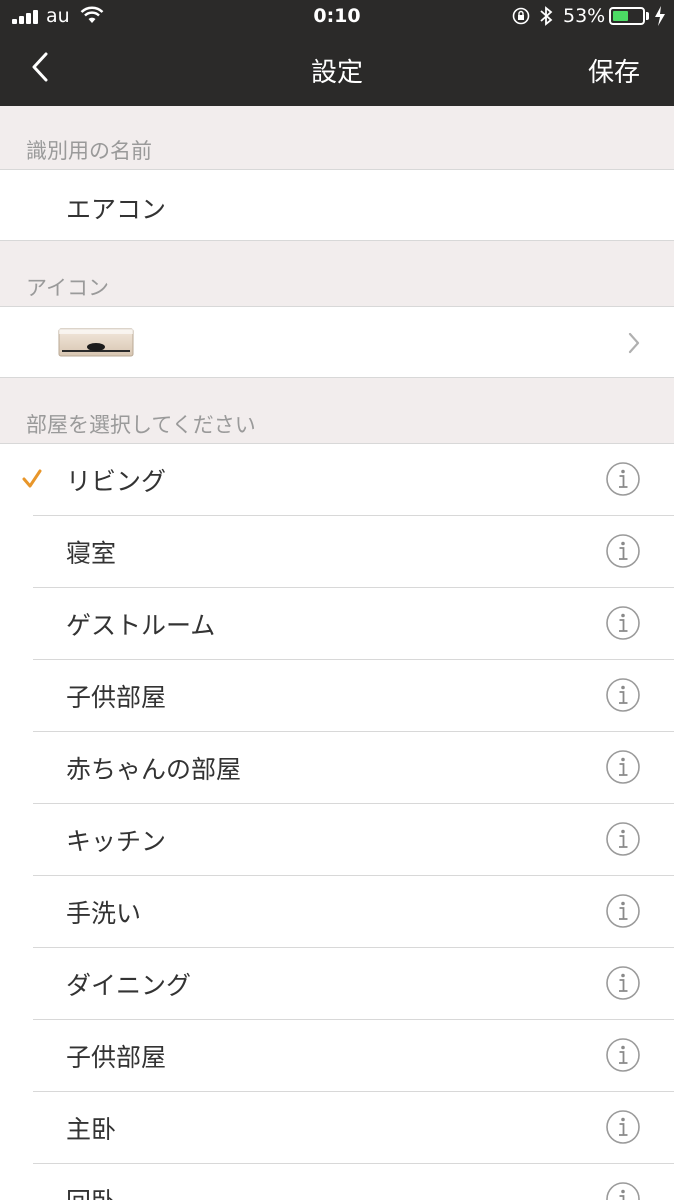 This screenshot has width=674, height=1200. I want to click on battery-level-fill, so click(620, 16).